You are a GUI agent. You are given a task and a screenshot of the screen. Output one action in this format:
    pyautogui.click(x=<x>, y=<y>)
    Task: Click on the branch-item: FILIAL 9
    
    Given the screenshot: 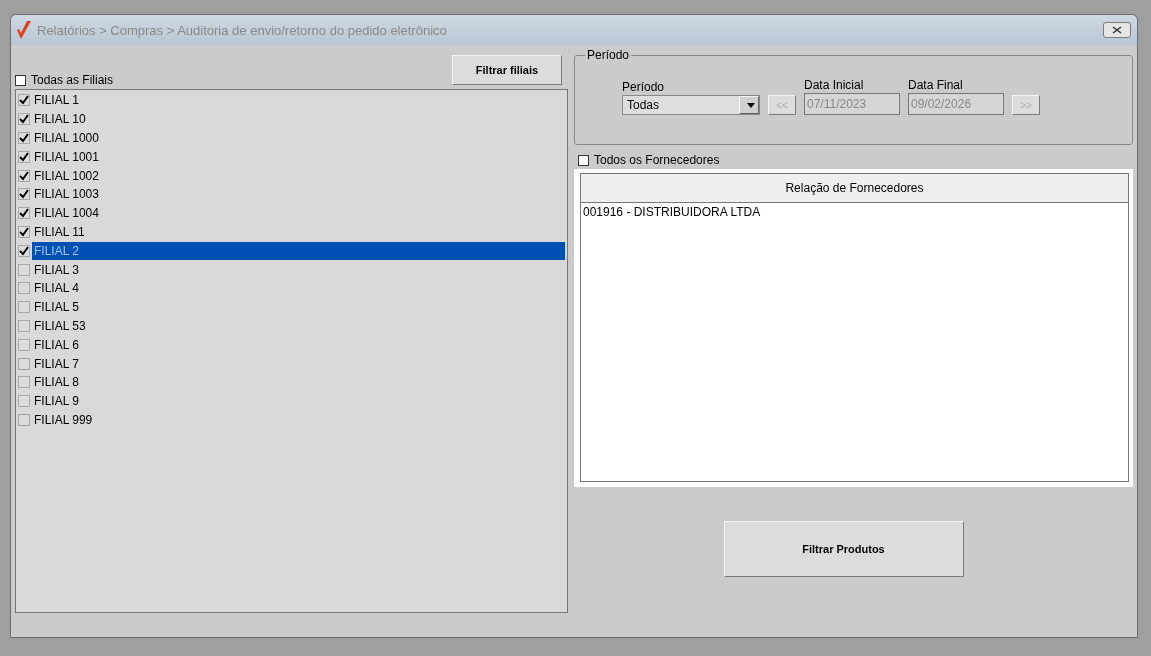 What is the action you would take?
    pyautogui.click(x=298, y=401)
    